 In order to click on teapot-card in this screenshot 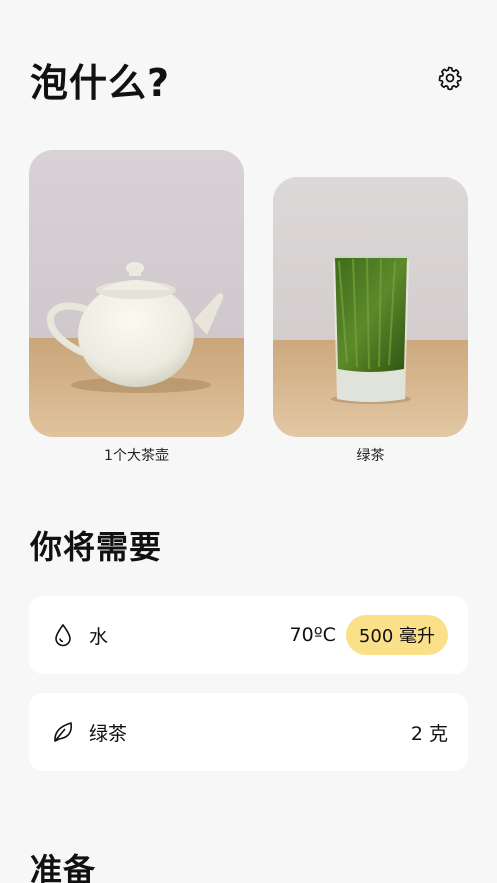, I will do `click(136, 293)`.